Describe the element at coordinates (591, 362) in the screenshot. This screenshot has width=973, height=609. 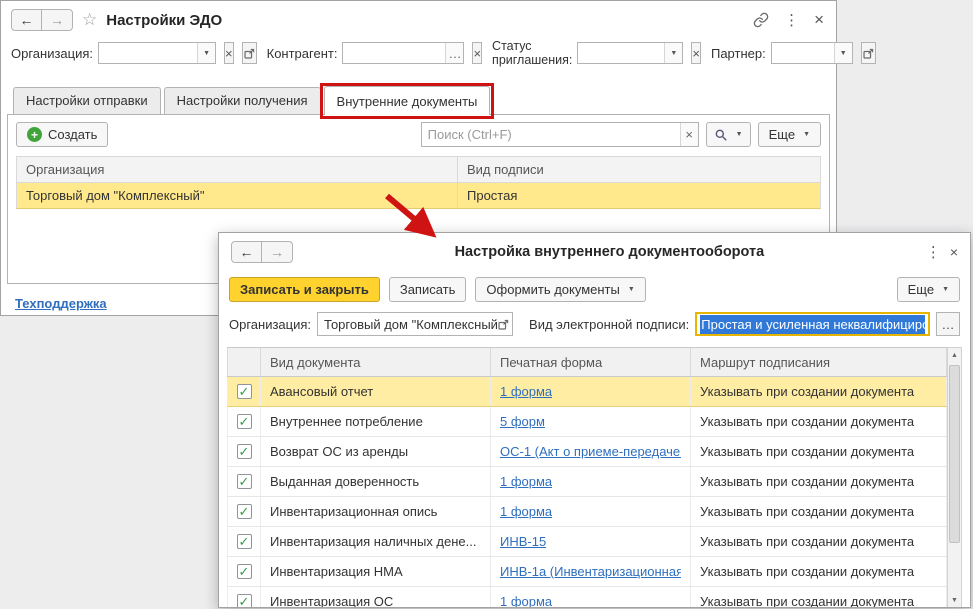
I see `column-header-print-form: Печатная форма` at that location.